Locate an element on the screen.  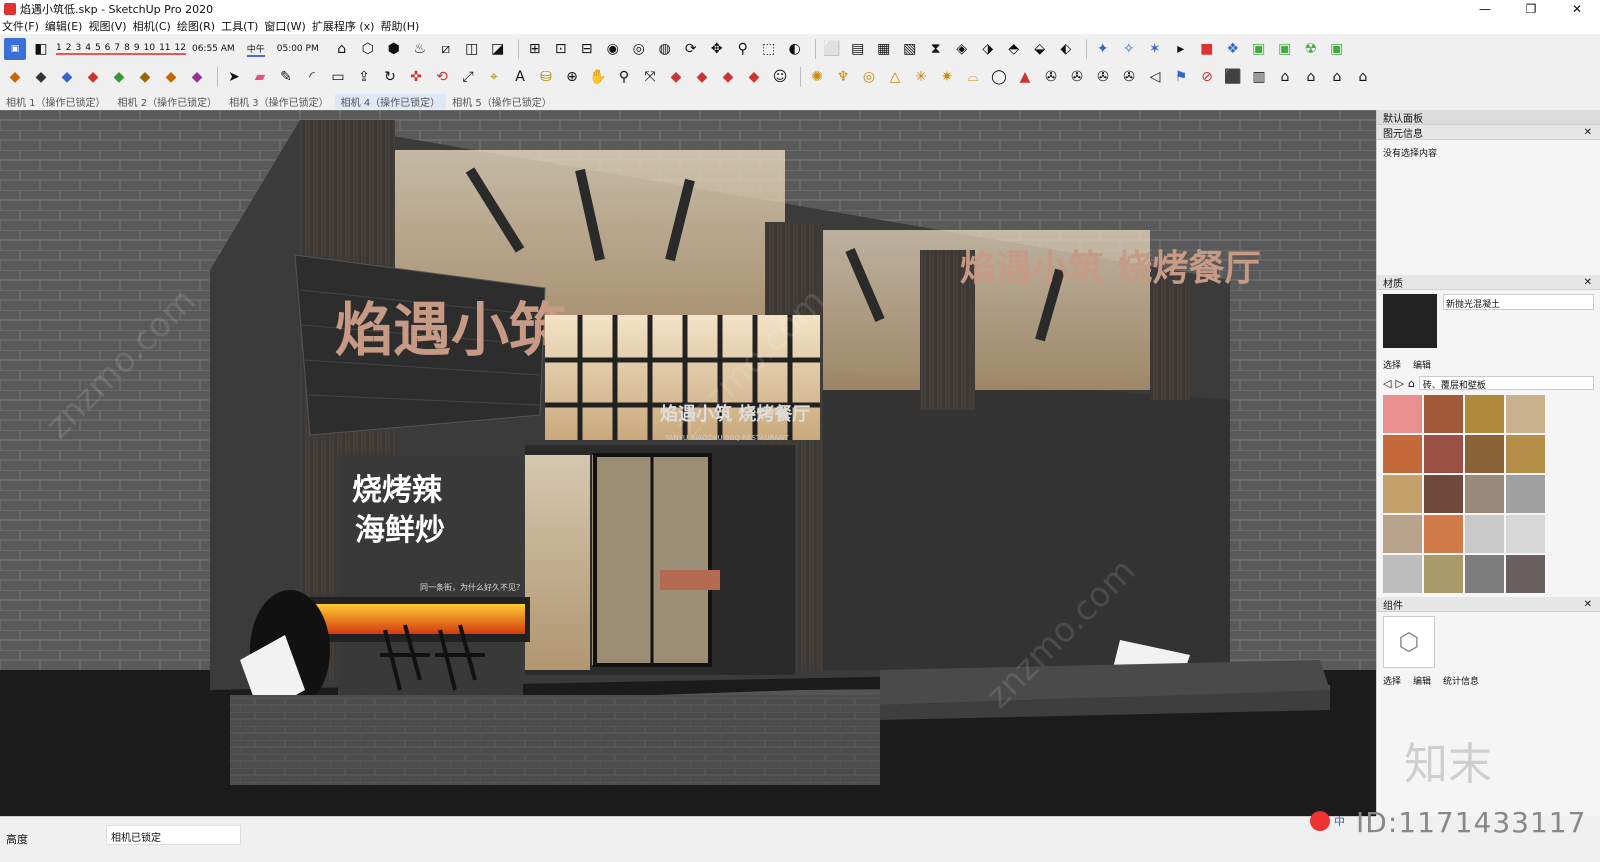
solid-tools-icon: ◈ is located at coordinates (962, 49).